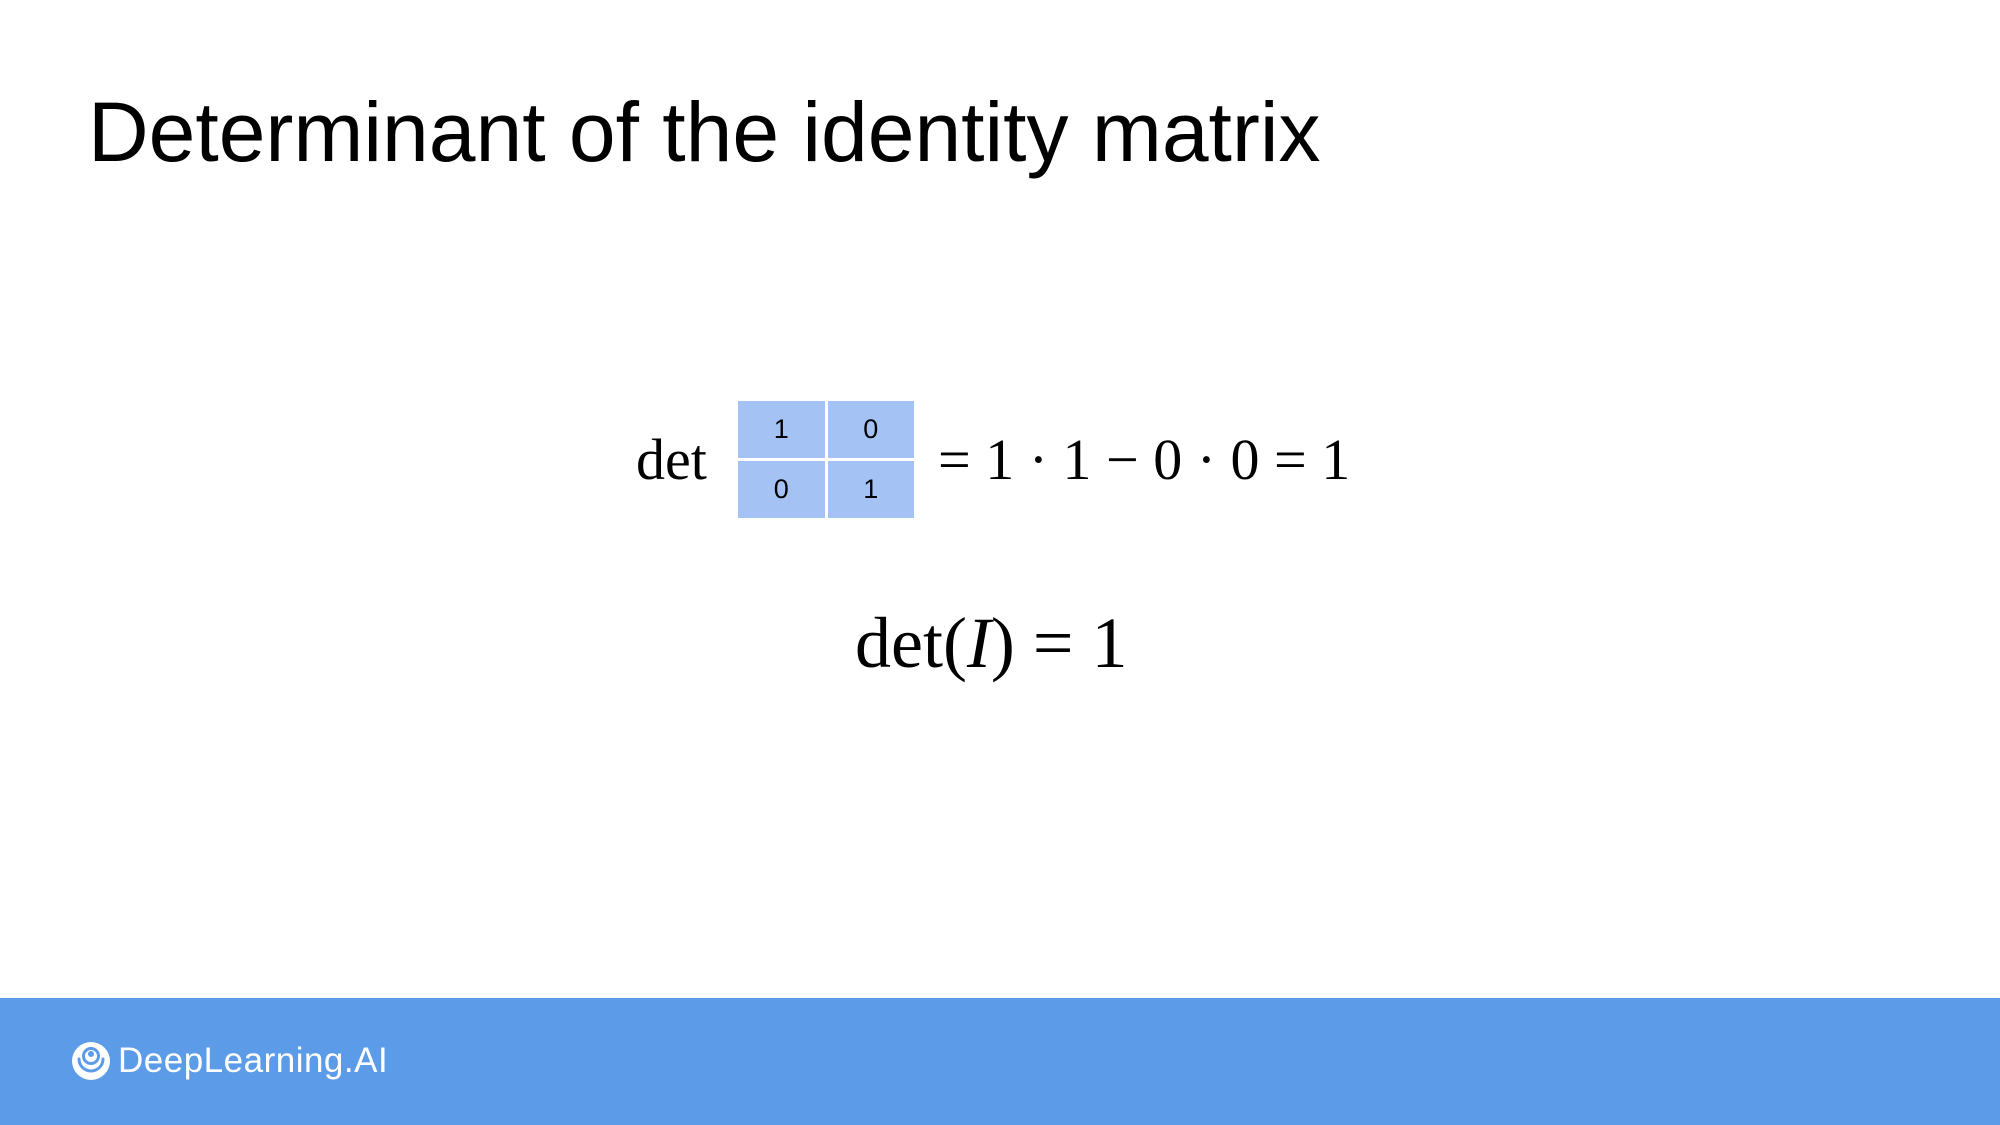  I want to click on identity-symbol: I, so click(978, 643).